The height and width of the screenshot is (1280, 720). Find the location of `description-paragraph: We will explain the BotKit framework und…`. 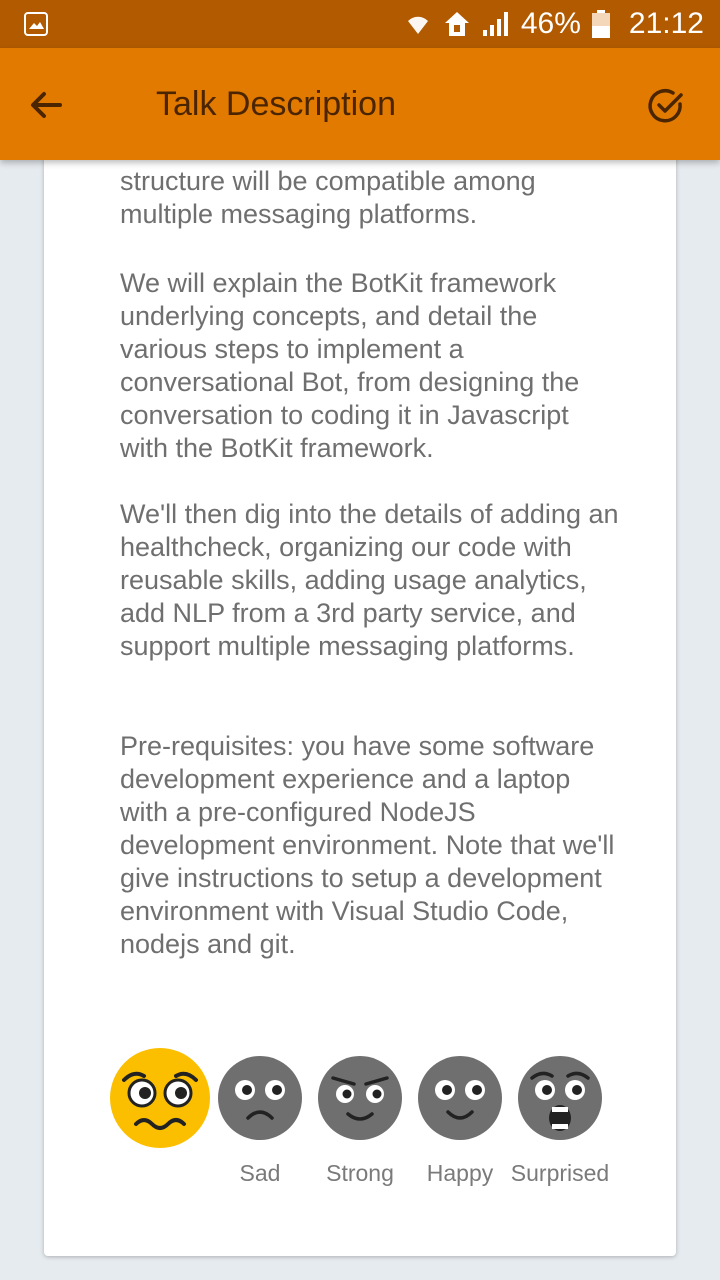

description-paragraph: We will explain the BotKit framework und… is located at coordinates (350, 365).